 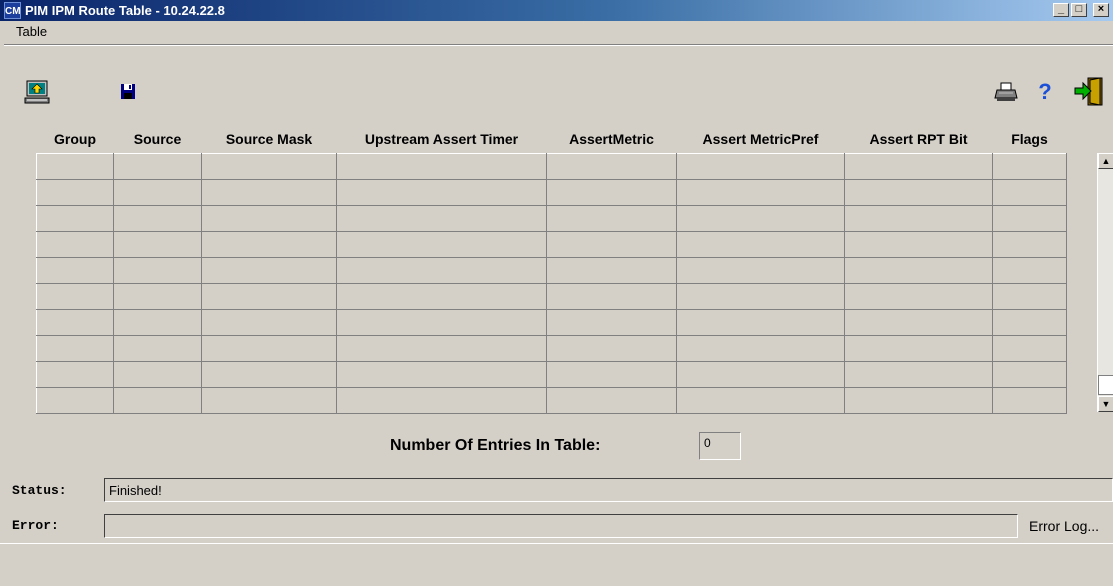 I want to click on print-button, so click(x=1007, y=94).